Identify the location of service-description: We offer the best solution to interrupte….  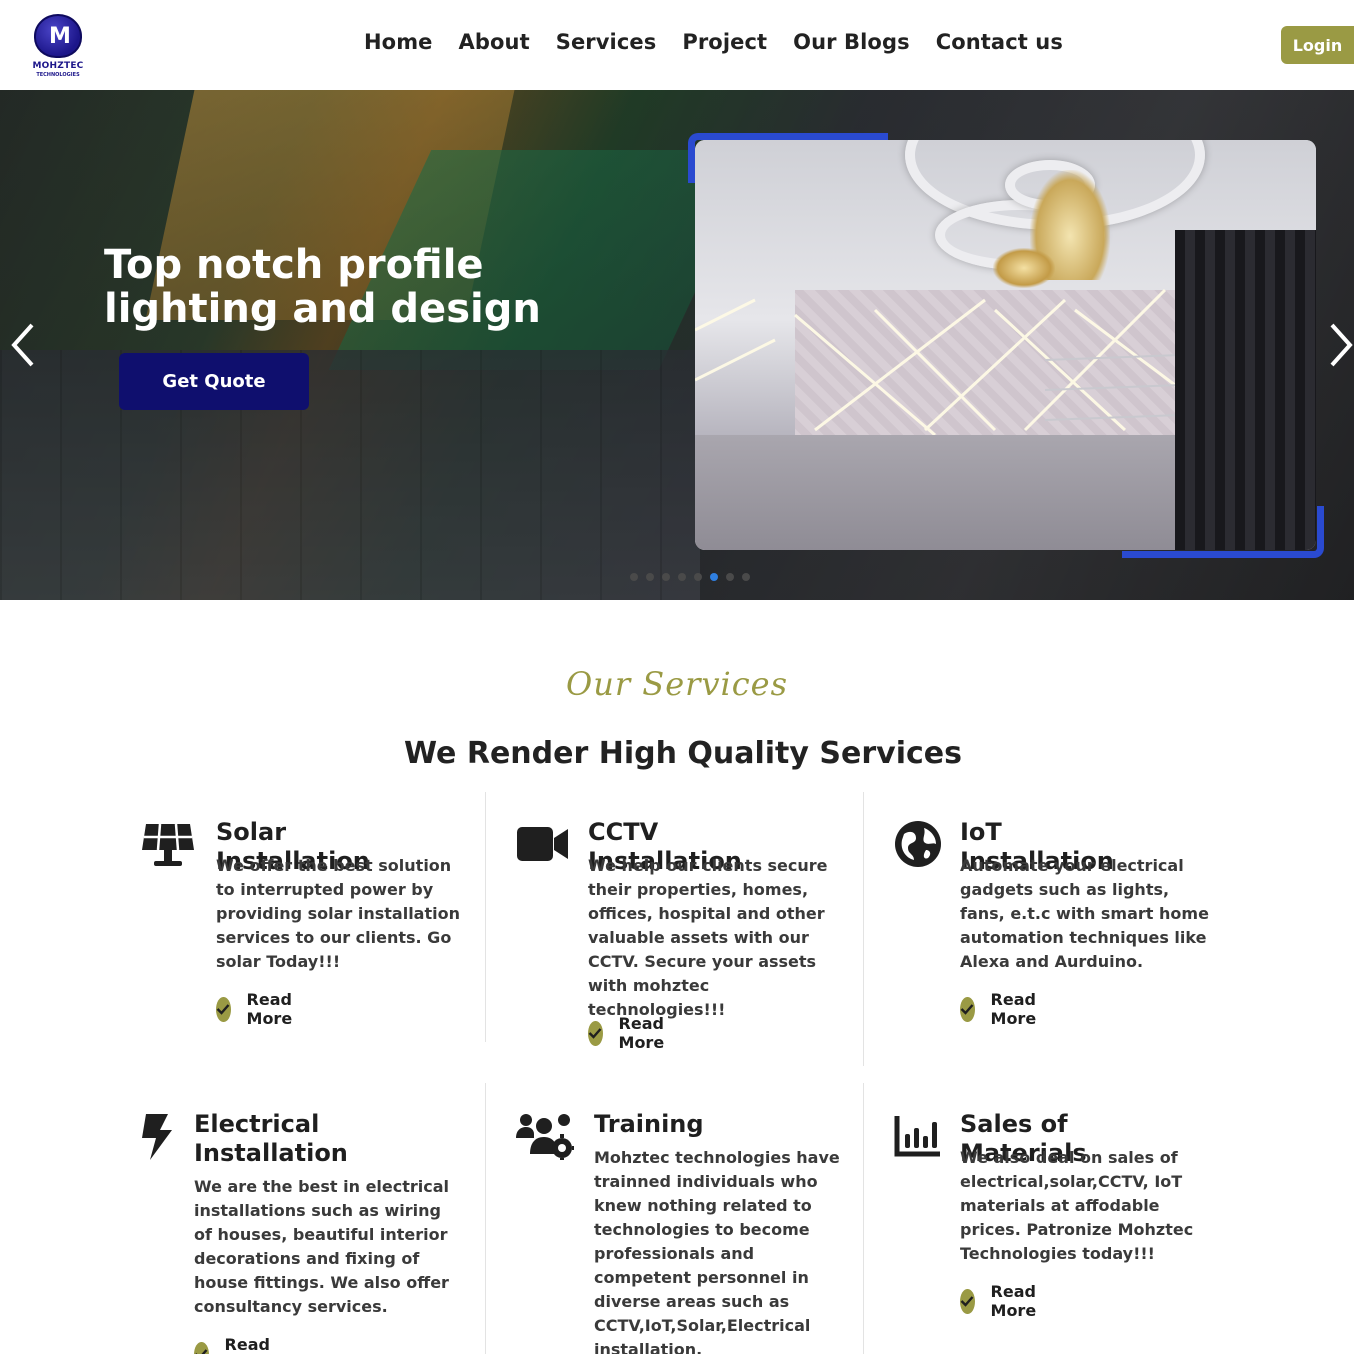
(338, 913).